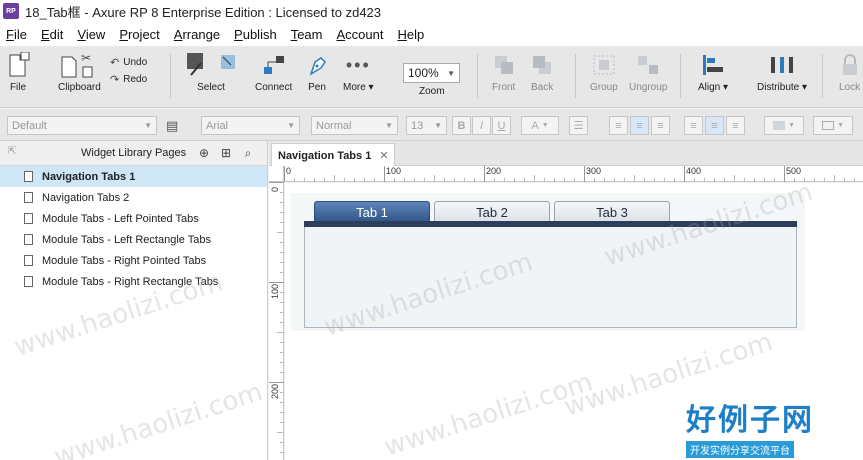 This screenshot has height=460, width=863. Describe the element at coordinates (276, 317) in the screenshot. I see `ruler-ticks` at that location.